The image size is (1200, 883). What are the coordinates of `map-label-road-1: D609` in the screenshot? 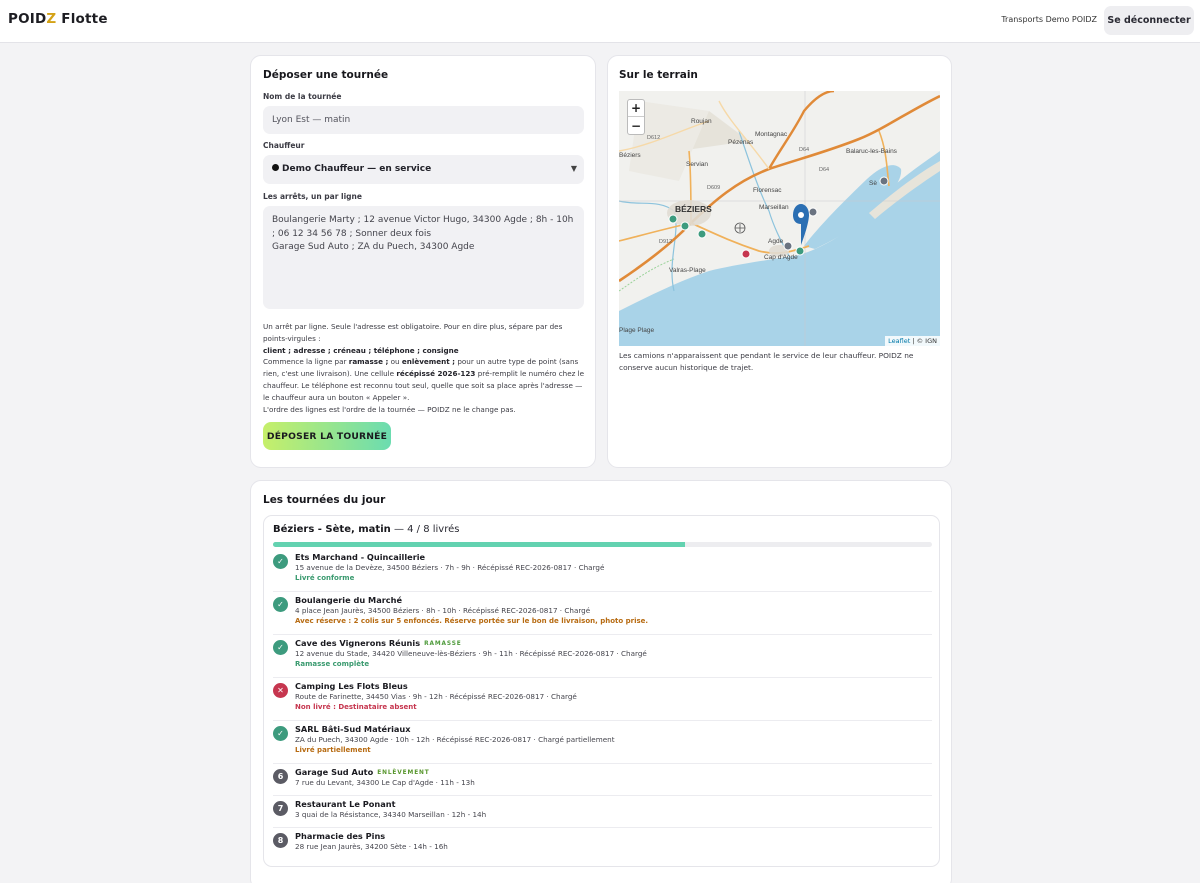 It's located at (713, 188).